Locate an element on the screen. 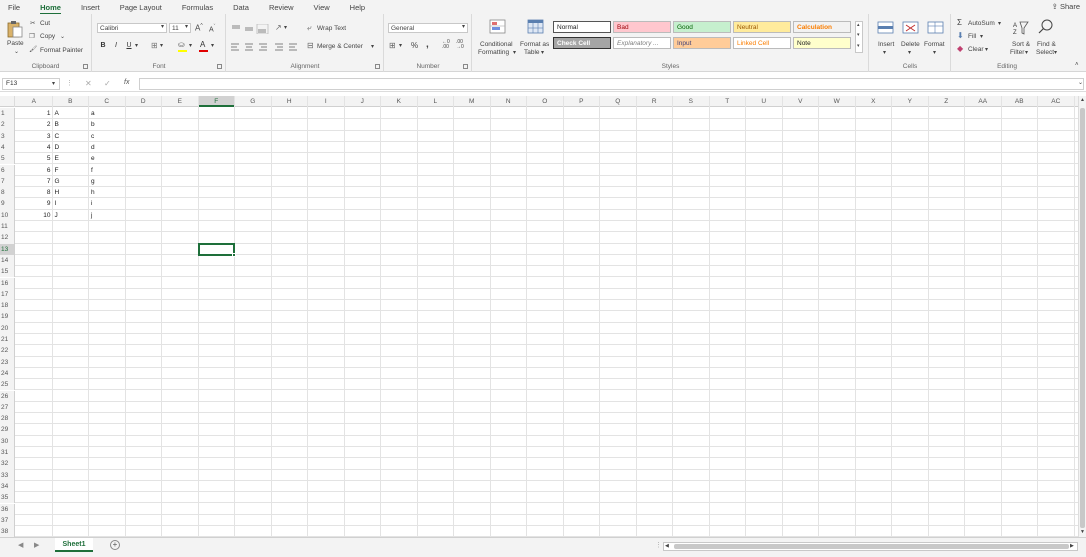  row-header-19: 19 is located at coordinates (7, 317).